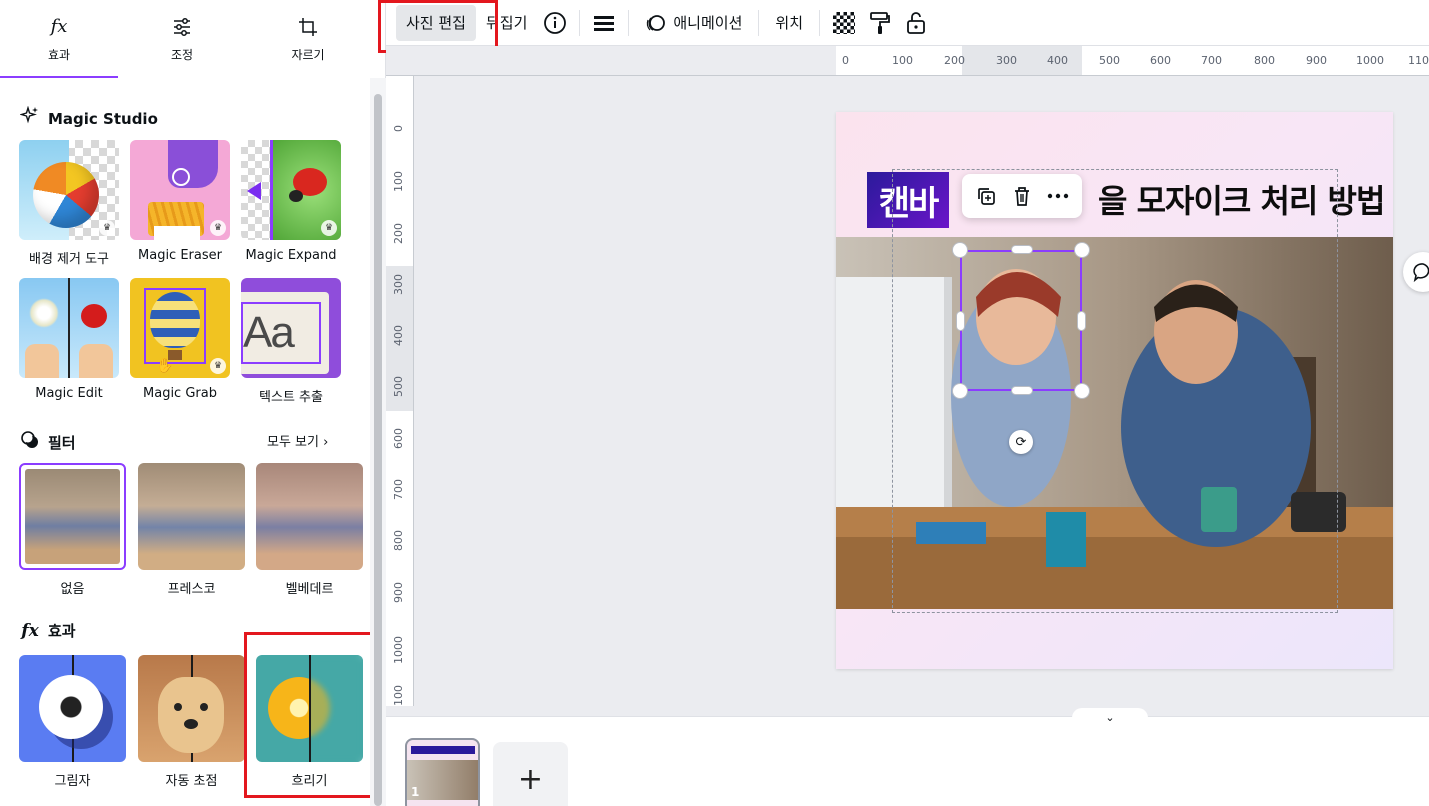 The width and height of the screenshot is (1429, 806). I want to click on rotate-handle: ⟳, so click(1021, 442).